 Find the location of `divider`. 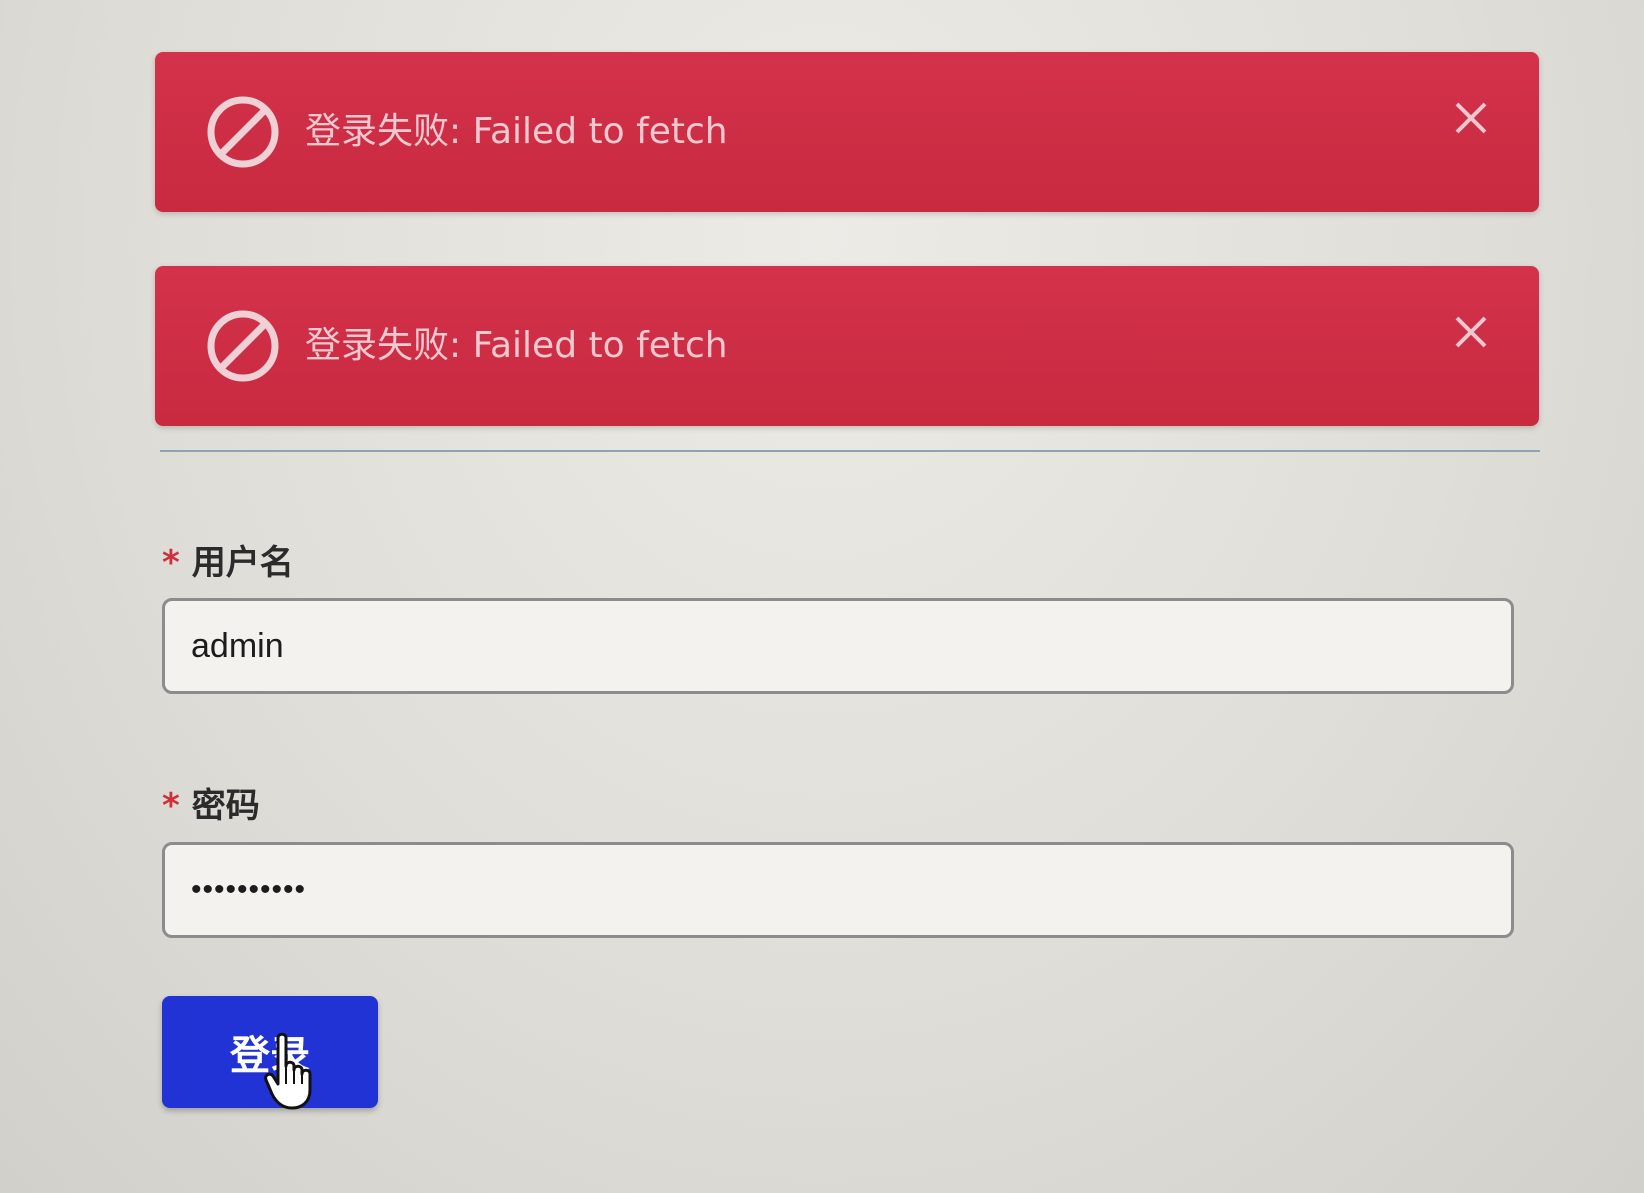

divider is located at coordinates (850, 451).